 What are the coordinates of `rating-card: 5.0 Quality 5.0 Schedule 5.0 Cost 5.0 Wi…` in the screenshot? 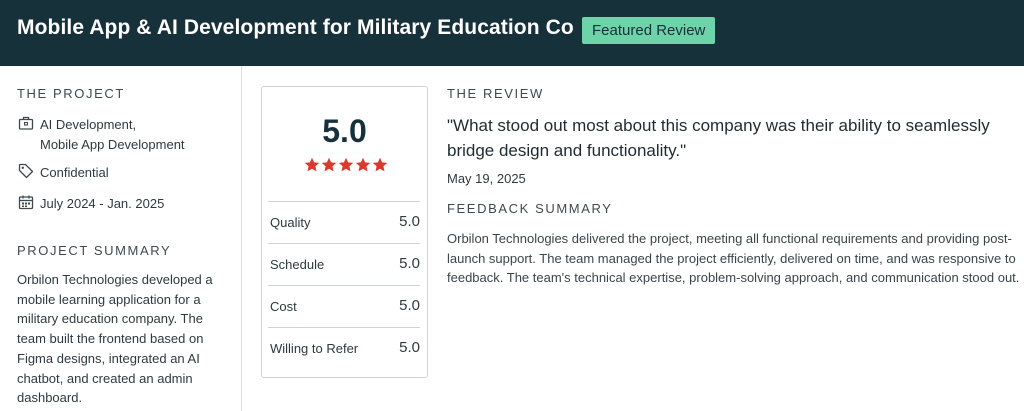 It's located at (344, 232).